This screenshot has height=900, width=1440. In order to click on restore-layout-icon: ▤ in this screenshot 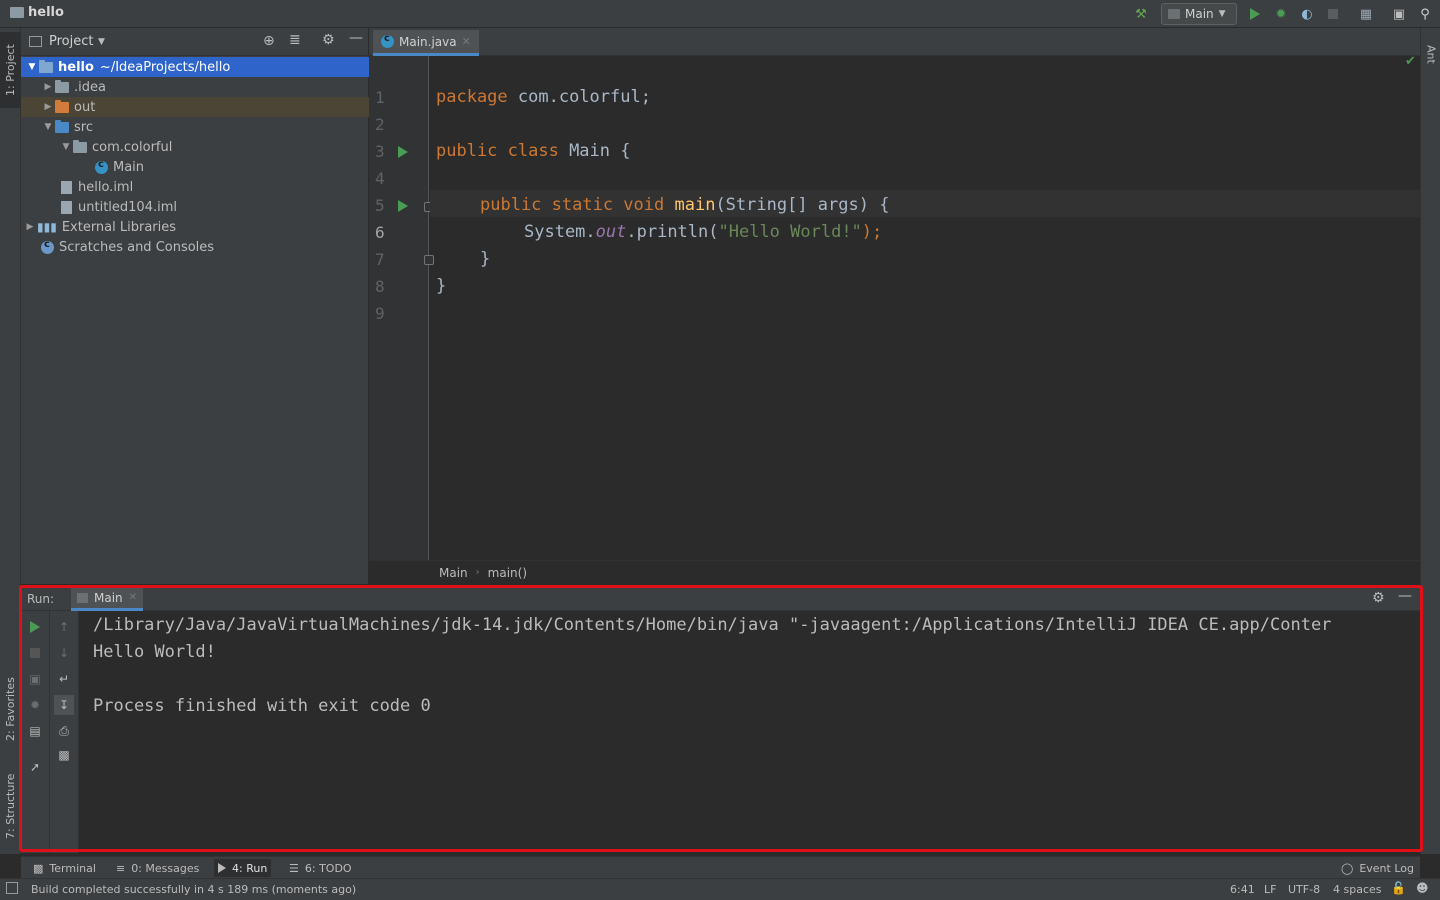, I will do `click(35, 731)`.